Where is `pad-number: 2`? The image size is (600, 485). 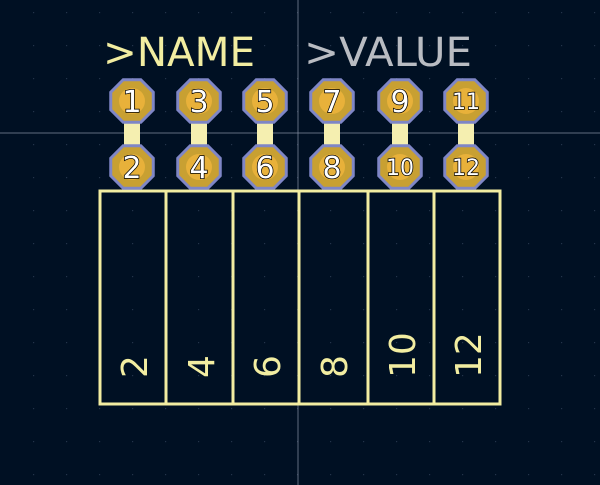 pad-number: 2 is located at coordinates (131, 168).